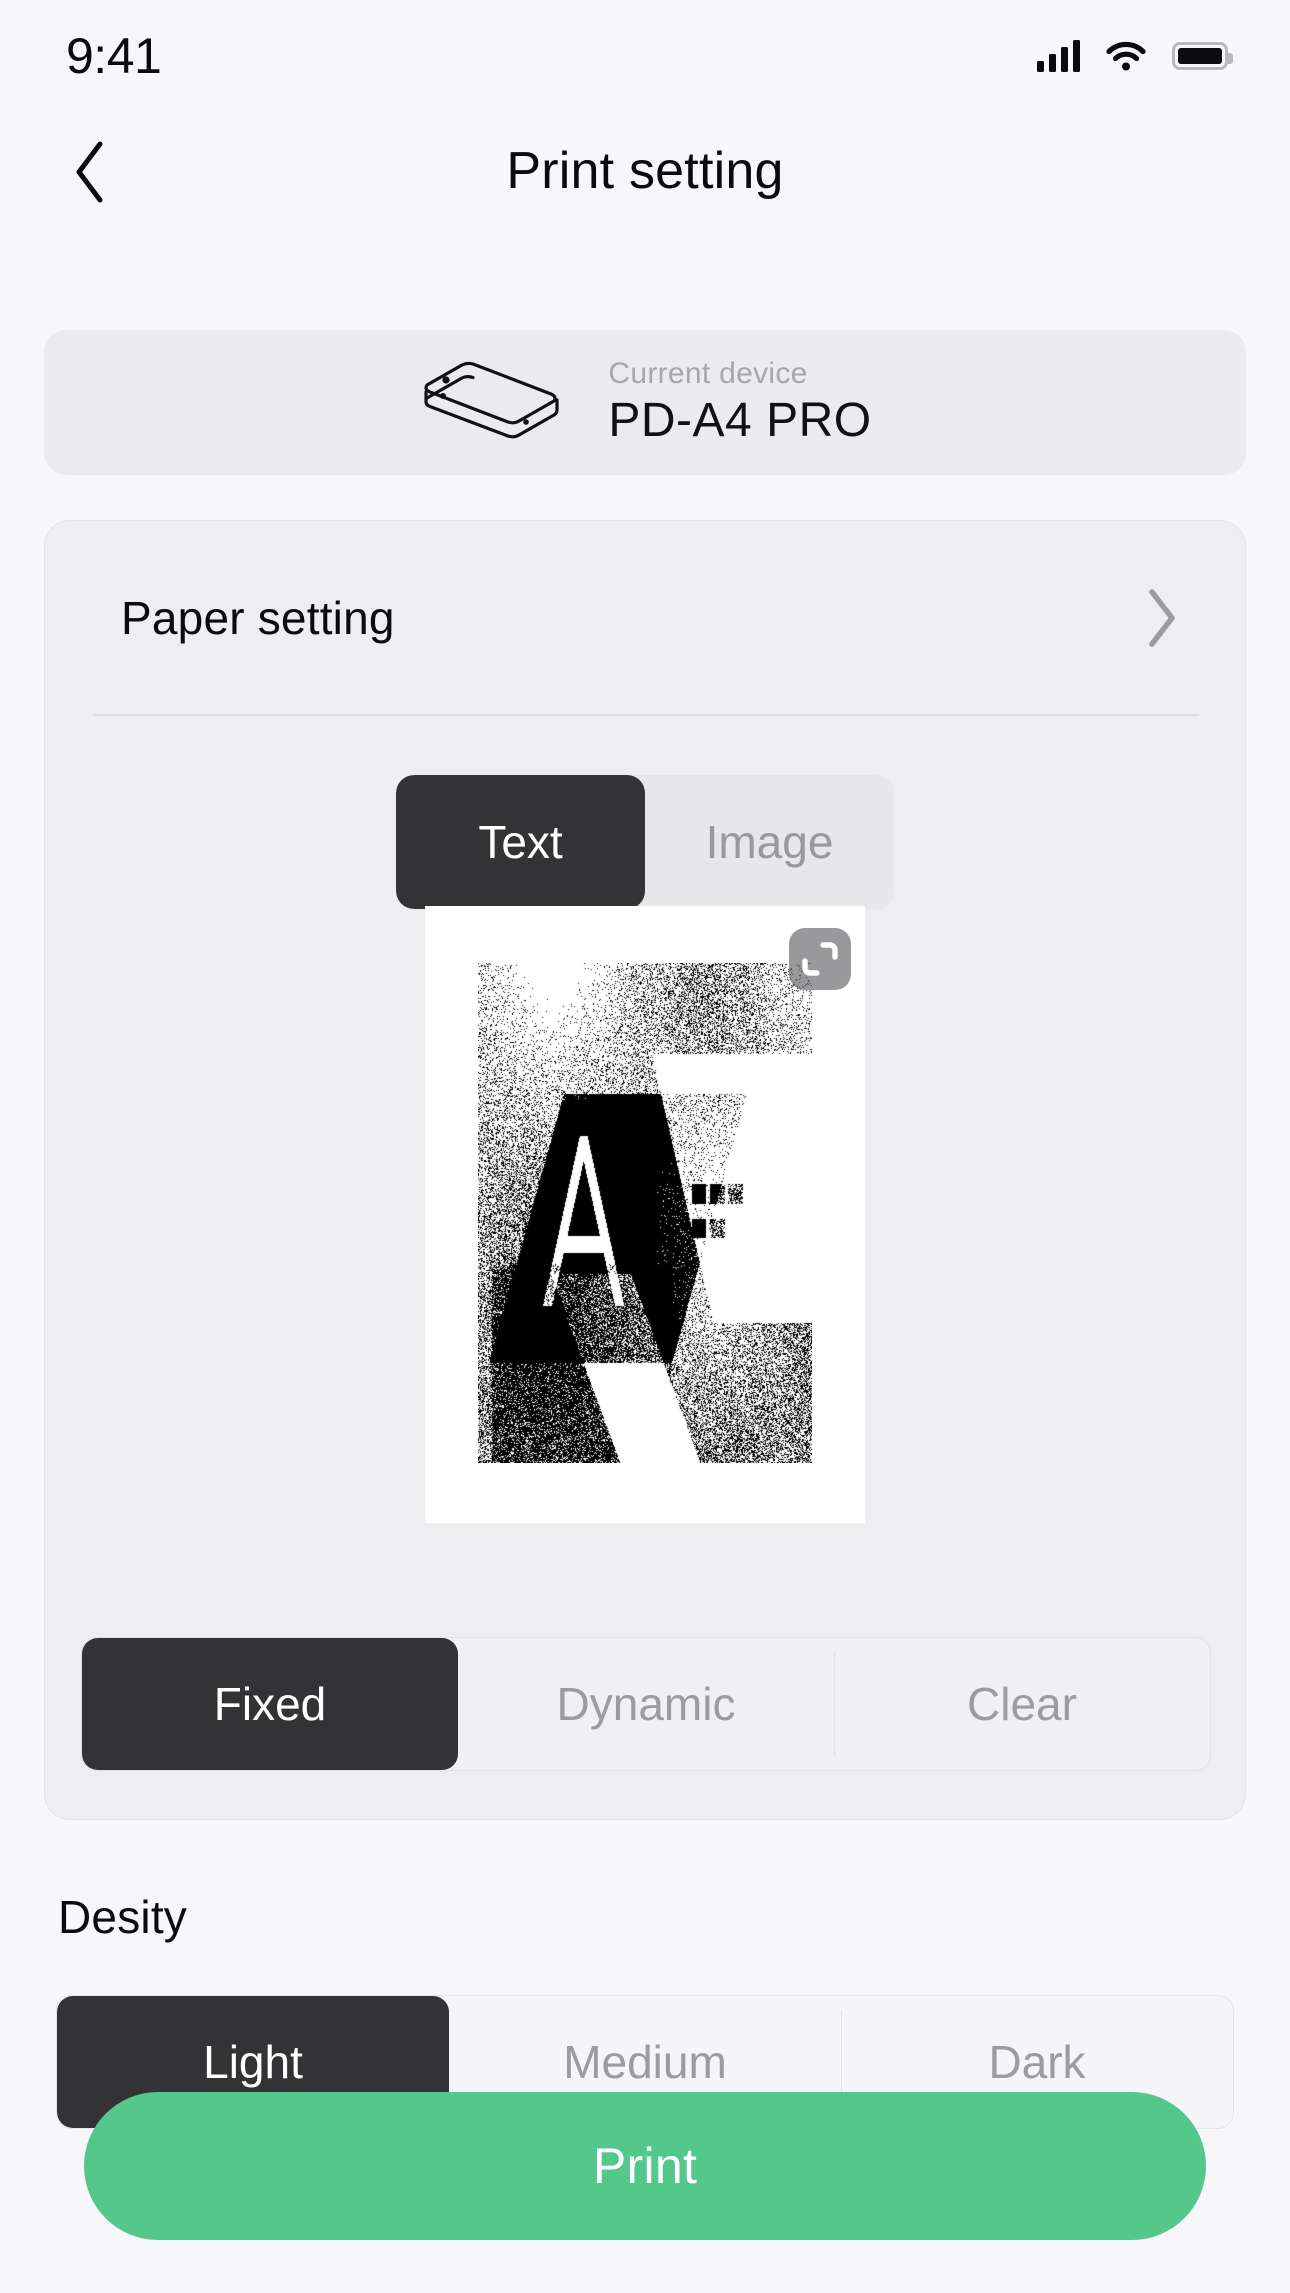  I want to click on tab-fixed: Fixed, so click(270, 1704).